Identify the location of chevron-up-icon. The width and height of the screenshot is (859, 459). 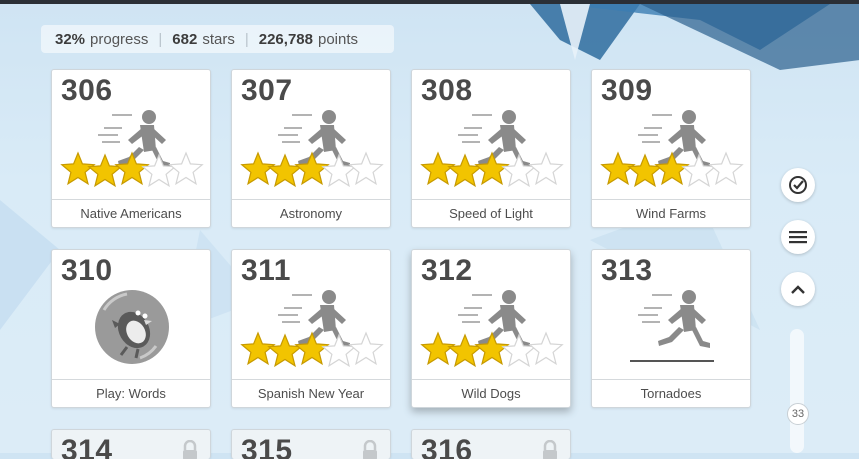
(798, 289).